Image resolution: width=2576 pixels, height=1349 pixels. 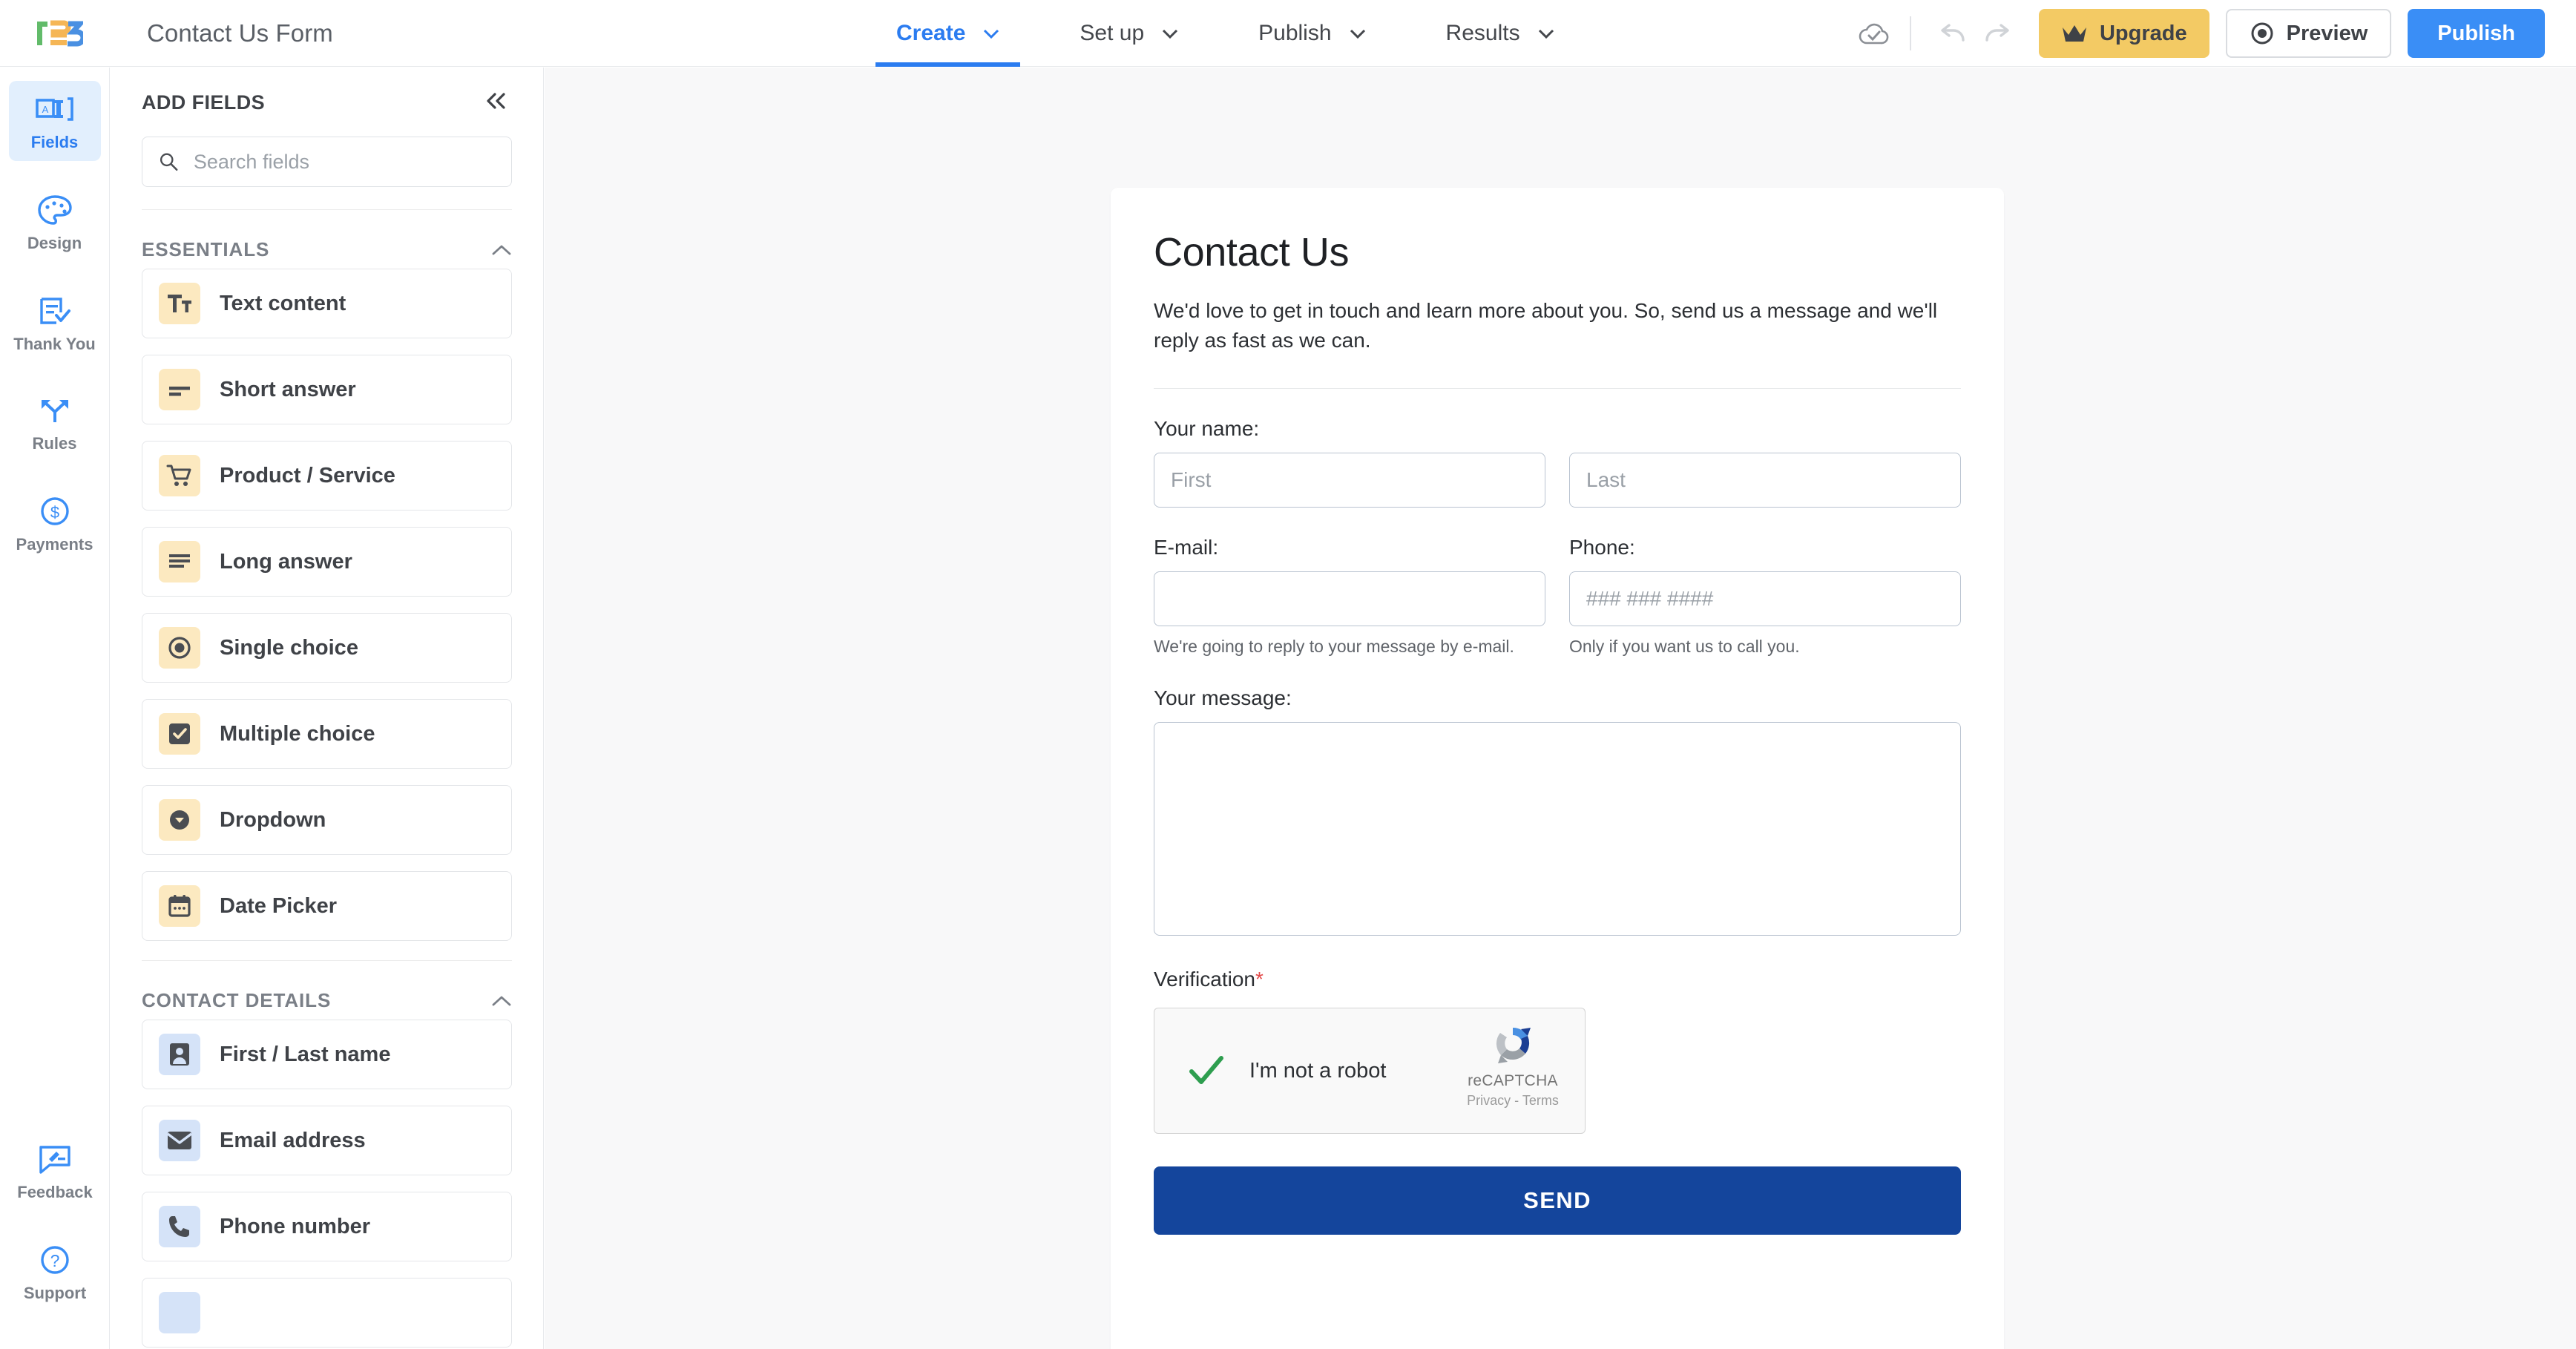 I want to click on field-group-message: Your message:, so click(x=1557, y=812).